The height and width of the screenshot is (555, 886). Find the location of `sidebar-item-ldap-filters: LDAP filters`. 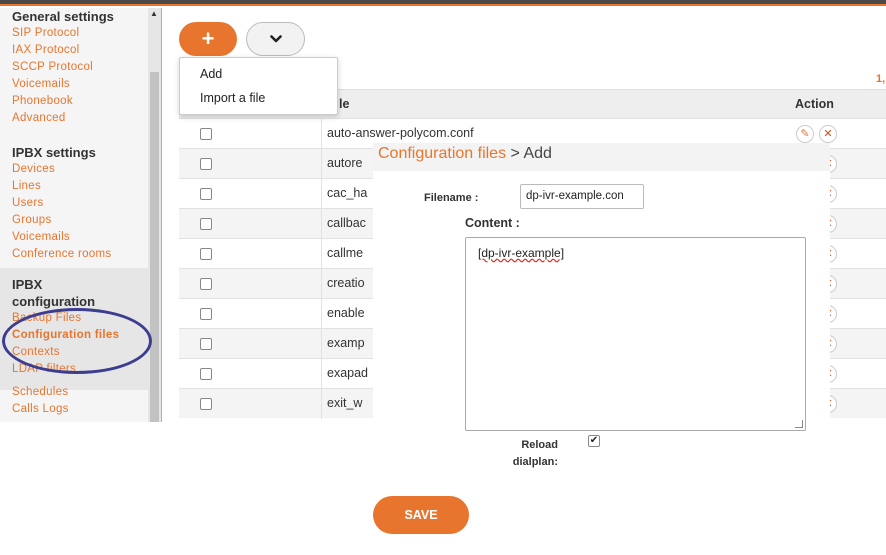

sidebar-item-ldap-filters: LDAP filters is located at coordinates (74, 369).